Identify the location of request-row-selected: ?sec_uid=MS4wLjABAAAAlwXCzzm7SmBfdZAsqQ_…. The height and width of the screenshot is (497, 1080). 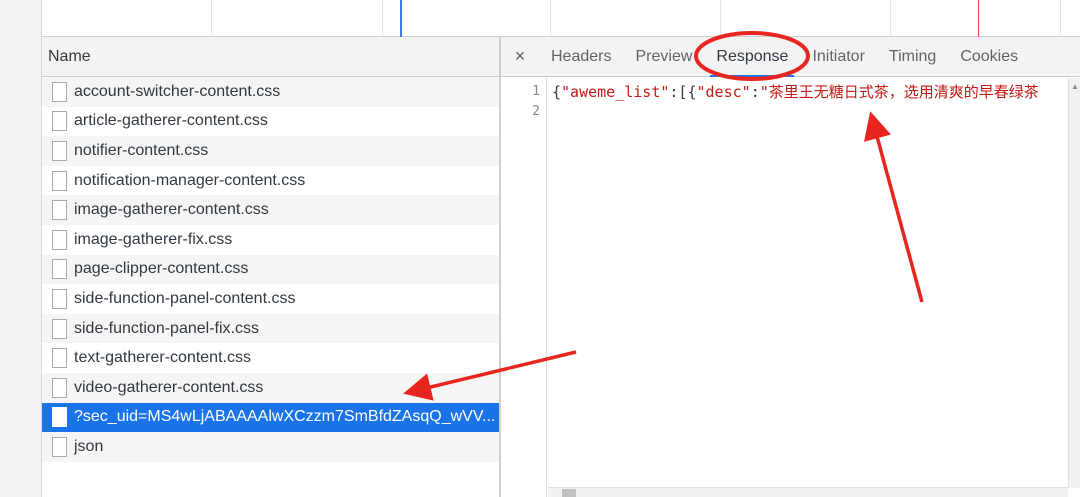
(270, 417).